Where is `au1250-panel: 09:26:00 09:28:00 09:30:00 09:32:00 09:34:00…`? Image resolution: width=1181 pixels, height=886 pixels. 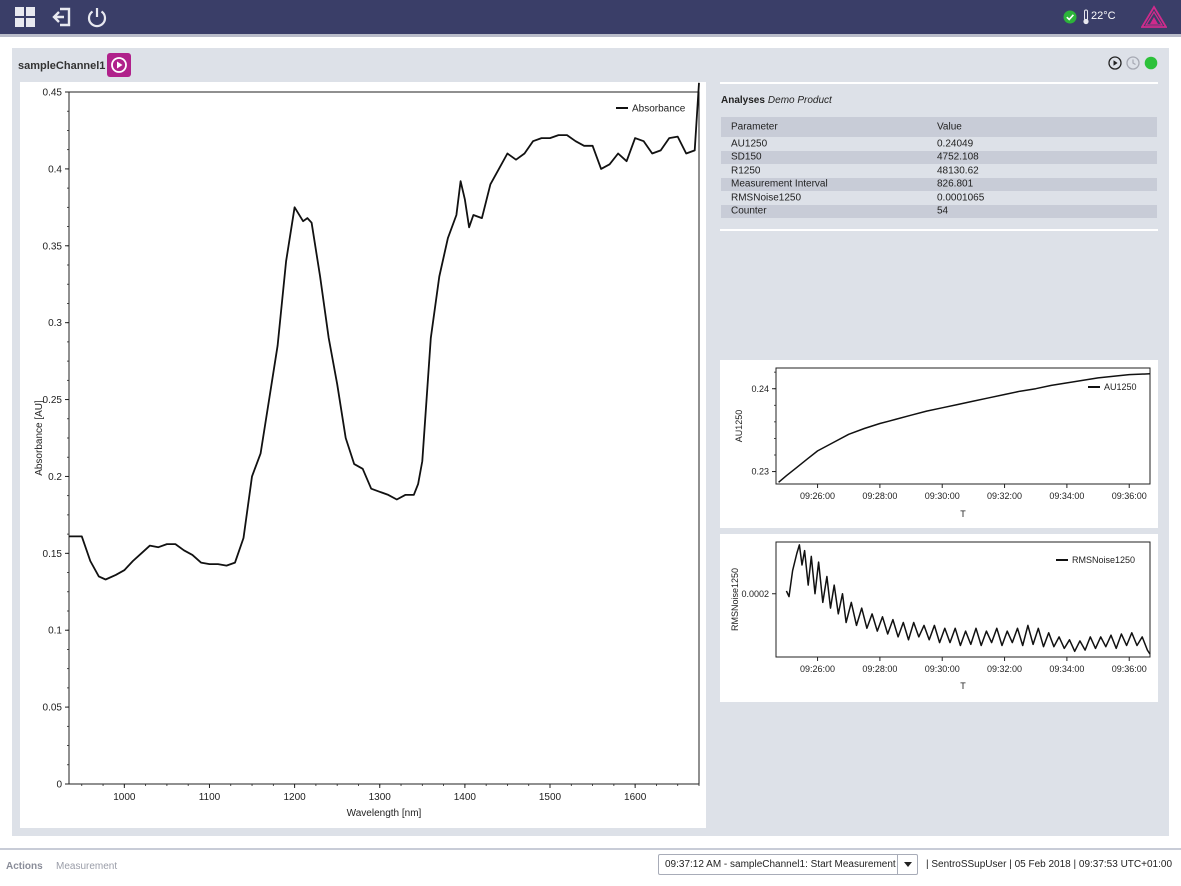 au1250-panel: 09:26:00 09:28:00 09:30:00 09:32:00 09:34:00… is located at coordinates (939, 444).